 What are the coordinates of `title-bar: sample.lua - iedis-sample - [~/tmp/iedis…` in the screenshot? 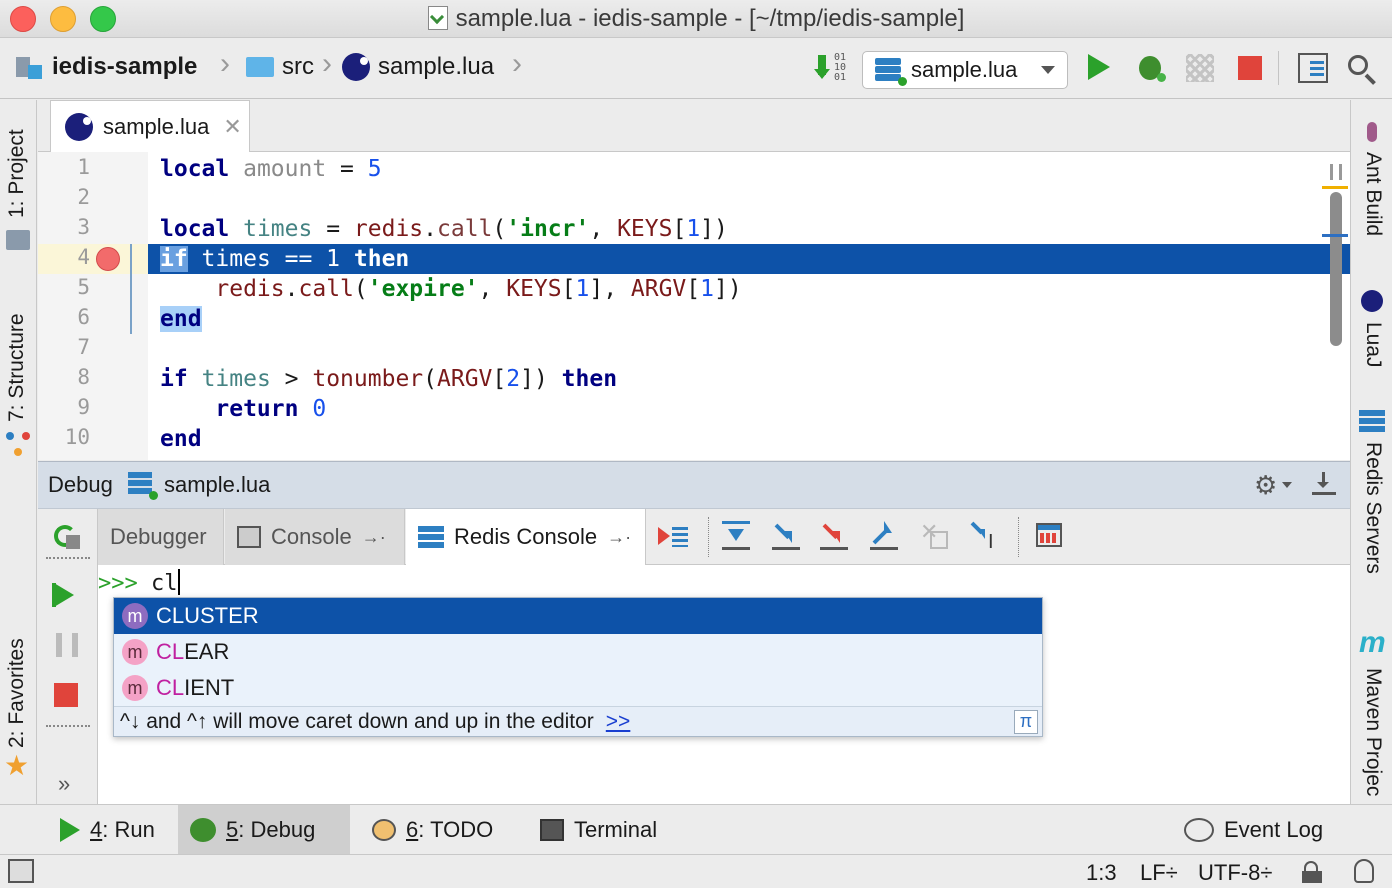 It's located at (696, 19).